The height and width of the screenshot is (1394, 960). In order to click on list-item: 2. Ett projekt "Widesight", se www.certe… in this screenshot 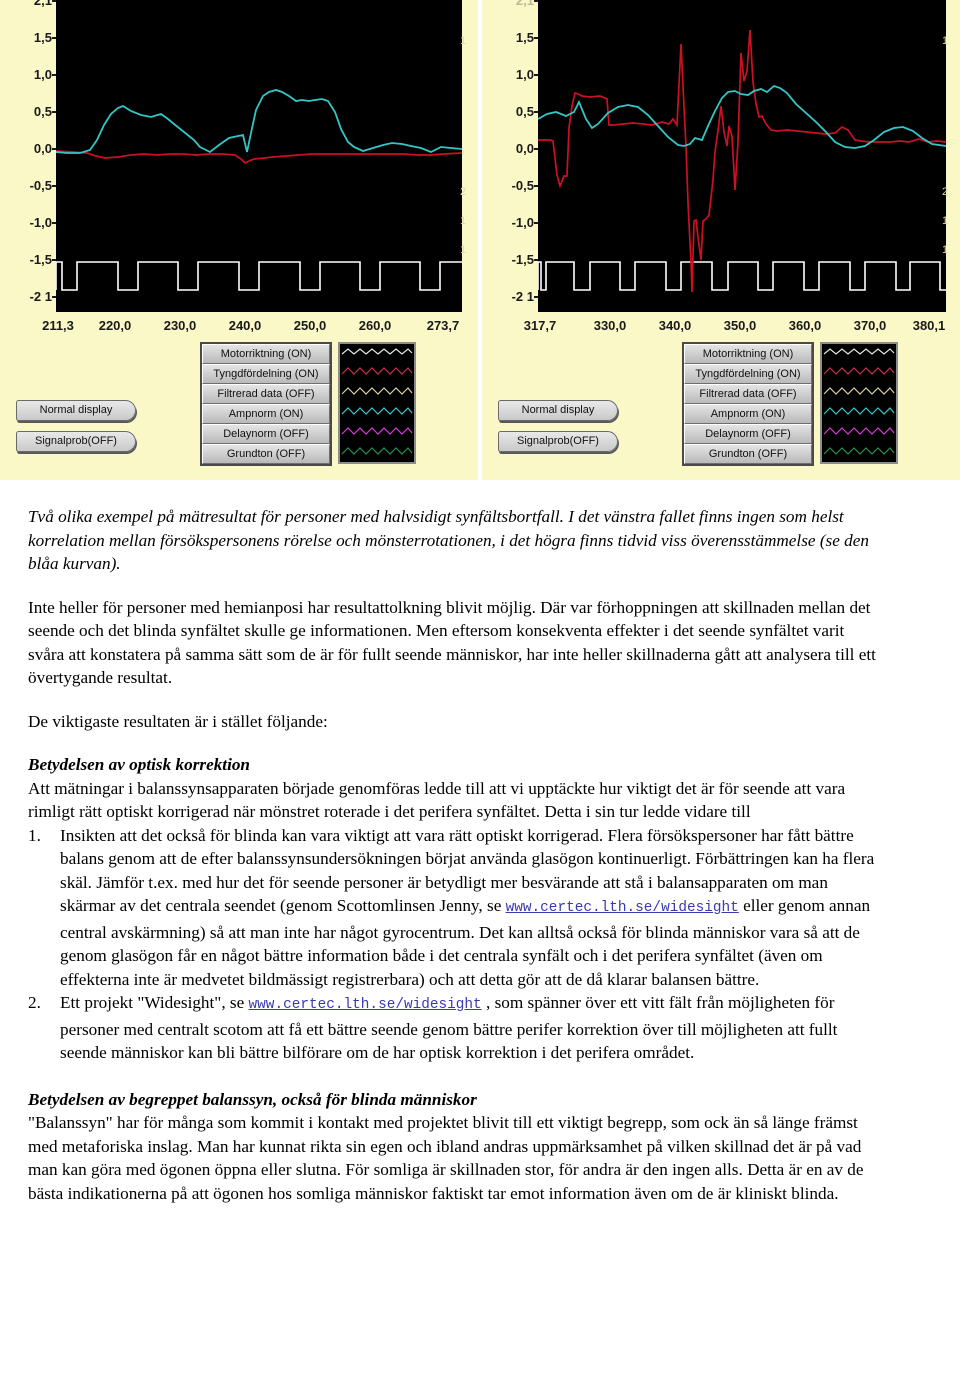, I will do `click(454, 1028)`.